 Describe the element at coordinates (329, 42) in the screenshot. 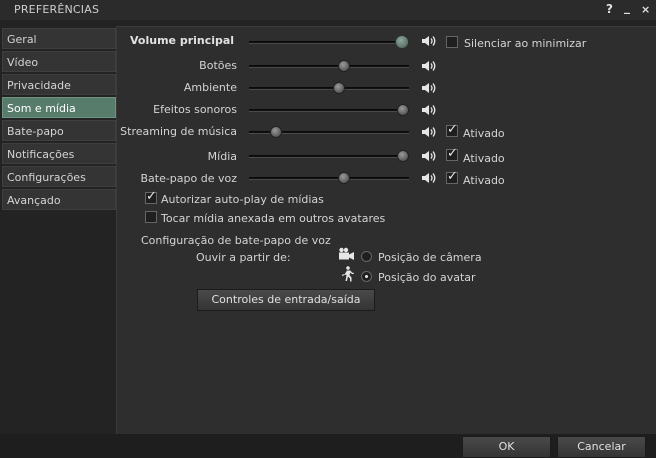

I see `master-volume-track` at that location.